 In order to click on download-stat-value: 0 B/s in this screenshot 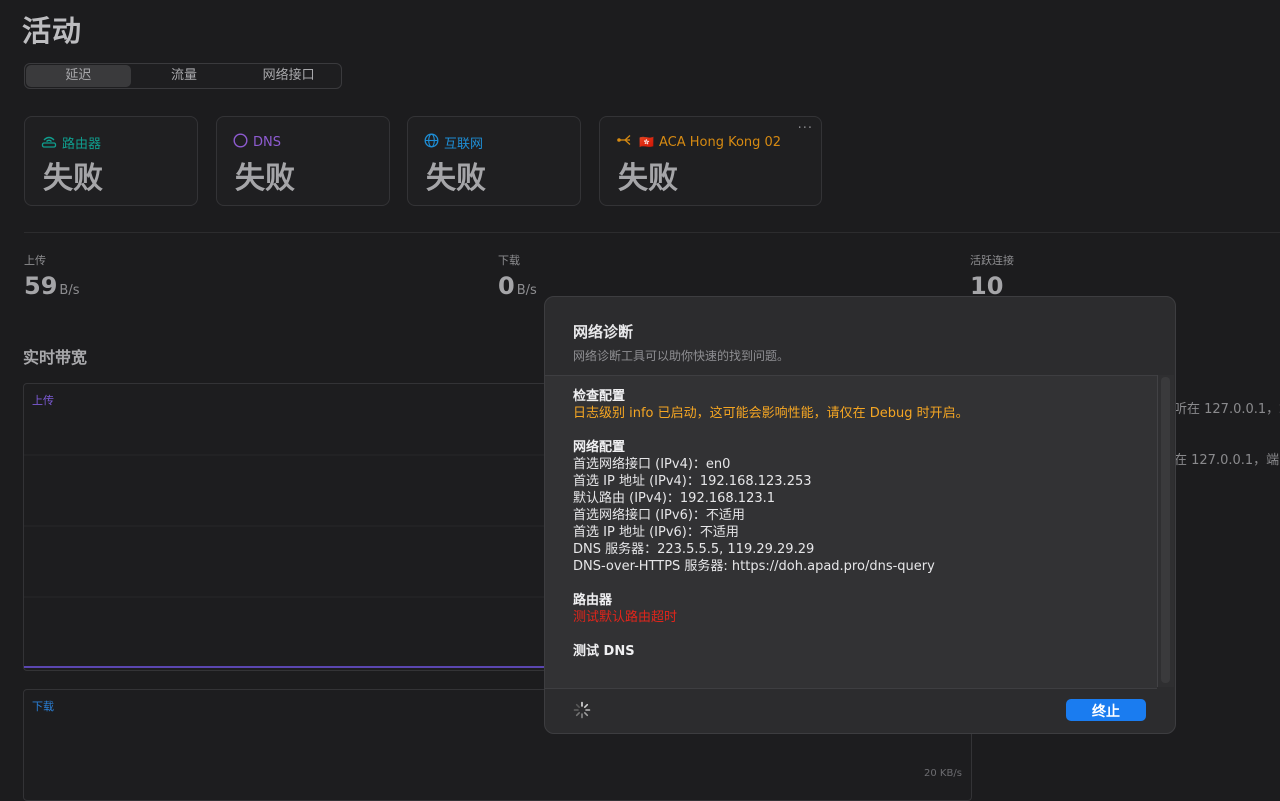, I will do `click(517, 286)`.